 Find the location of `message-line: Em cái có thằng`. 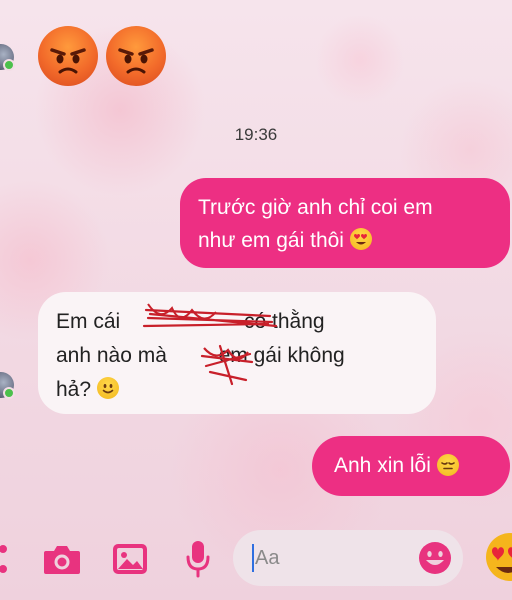

message-line: Em cái có thằng is located at coordinates (237, 322).